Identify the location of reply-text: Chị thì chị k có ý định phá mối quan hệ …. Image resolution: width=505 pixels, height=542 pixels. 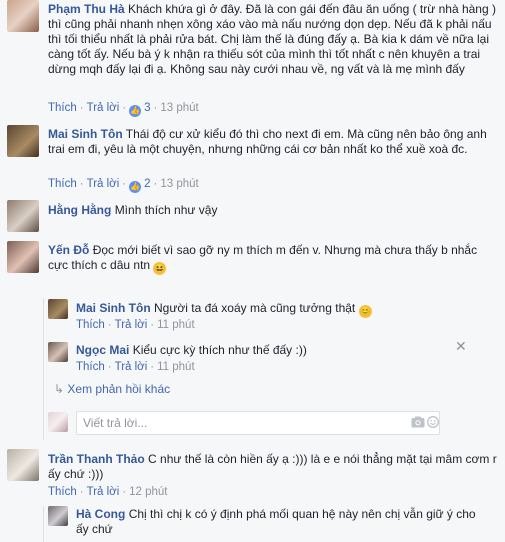
(276, 521).